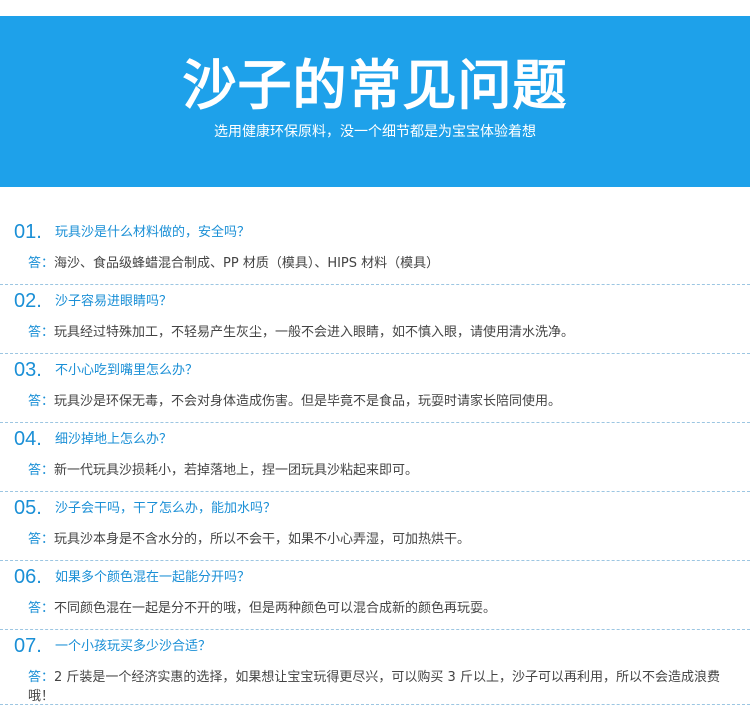 The width and height of the screenshot is (750, 719). Describe the element at coordinates (262, 539) in the screenshot. I see `answer-text: 玩具沙本身是不含水分的，所以不会干，如果不小心弄湿，可加热烘干。` at that location.